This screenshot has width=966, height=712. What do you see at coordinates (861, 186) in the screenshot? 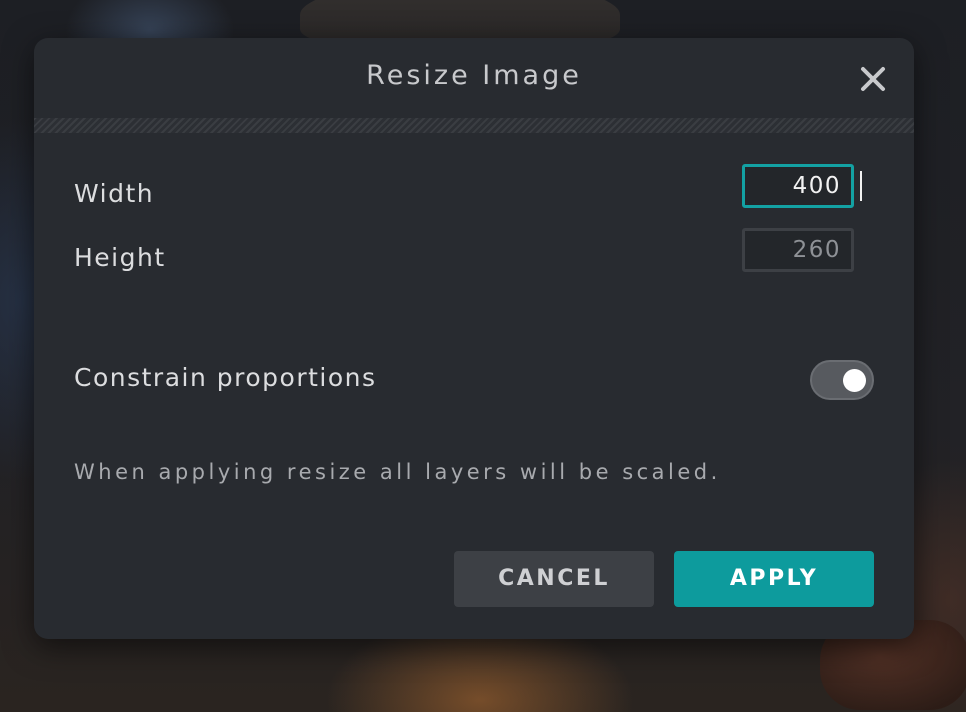
I see `text-caret` at bounding box center [861, 186].